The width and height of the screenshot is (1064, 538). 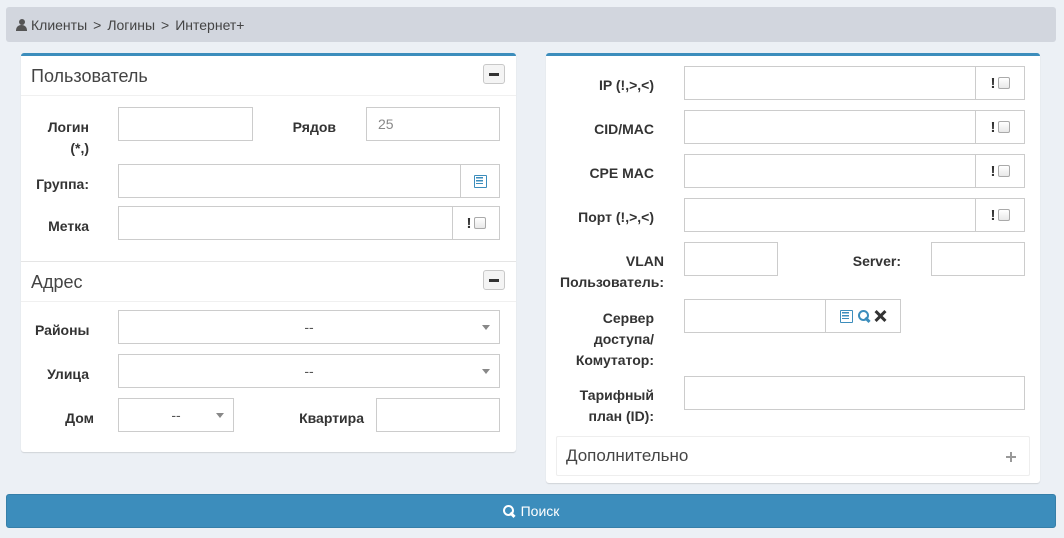 I want to click on apartment-input, so click(x=438, y=415).